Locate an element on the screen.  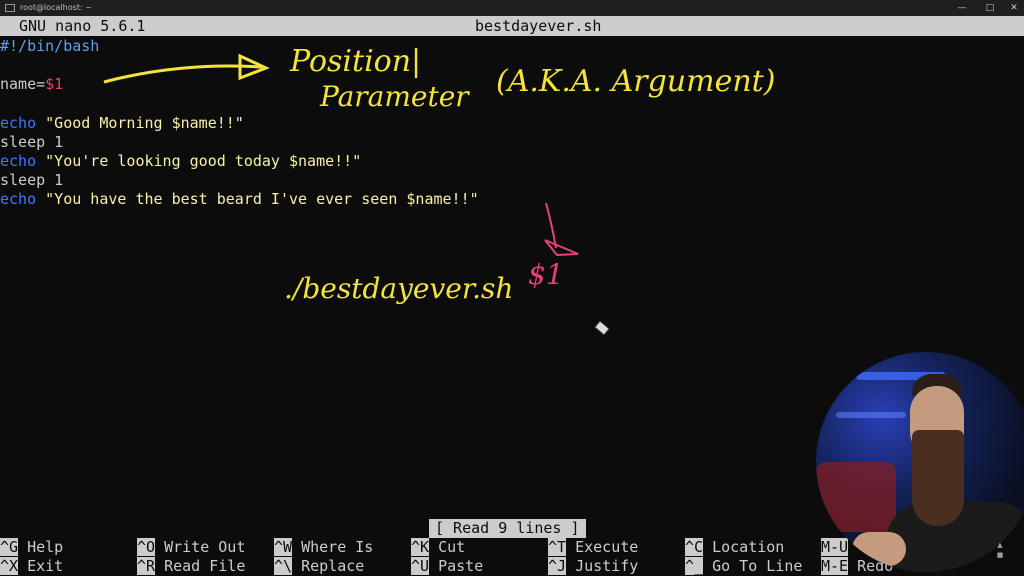
shortcut-write-out: ^O Write Out is located at coordinates (191, 547).